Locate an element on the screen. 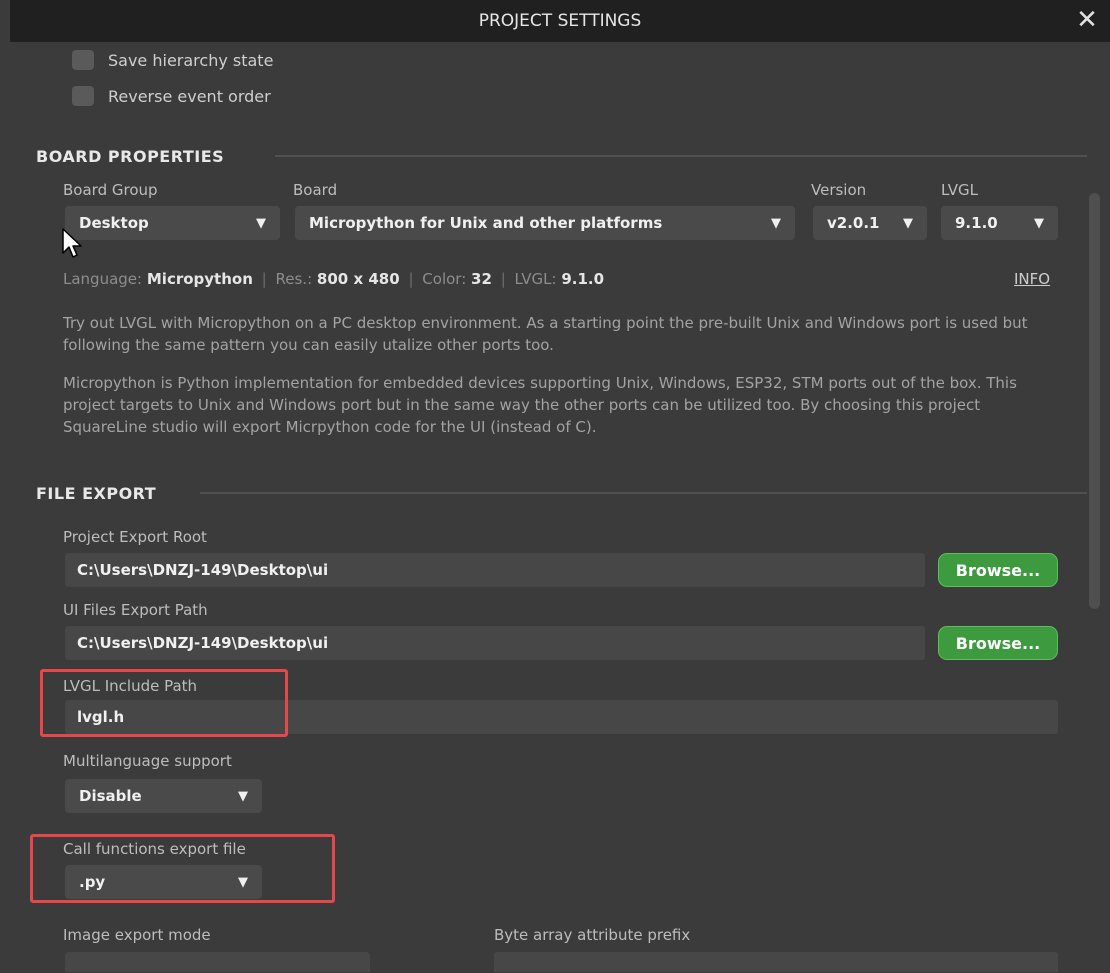 The height and width of the screenshot is (973, 1110). reverse-event-label: Reverse event order is located at coordinates (189, 96).